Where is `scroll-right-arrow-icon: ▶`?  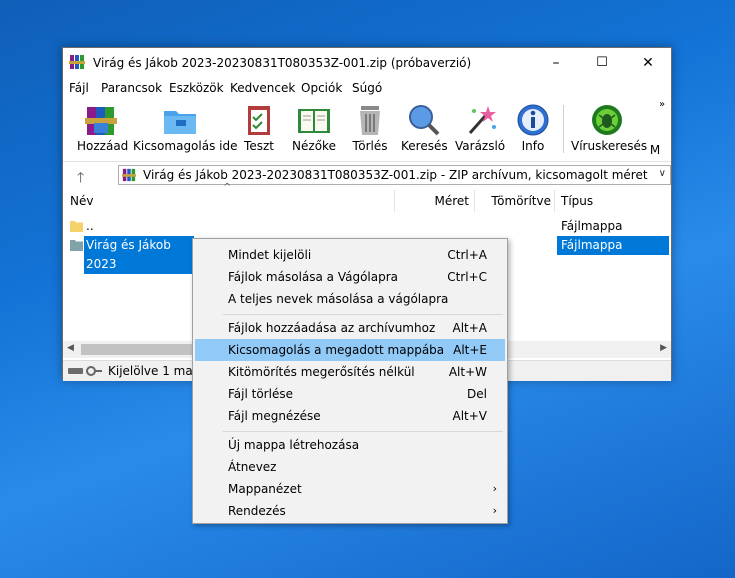 scroll-right-arrow-icon: ▶ is located at coordinates (663, 348).